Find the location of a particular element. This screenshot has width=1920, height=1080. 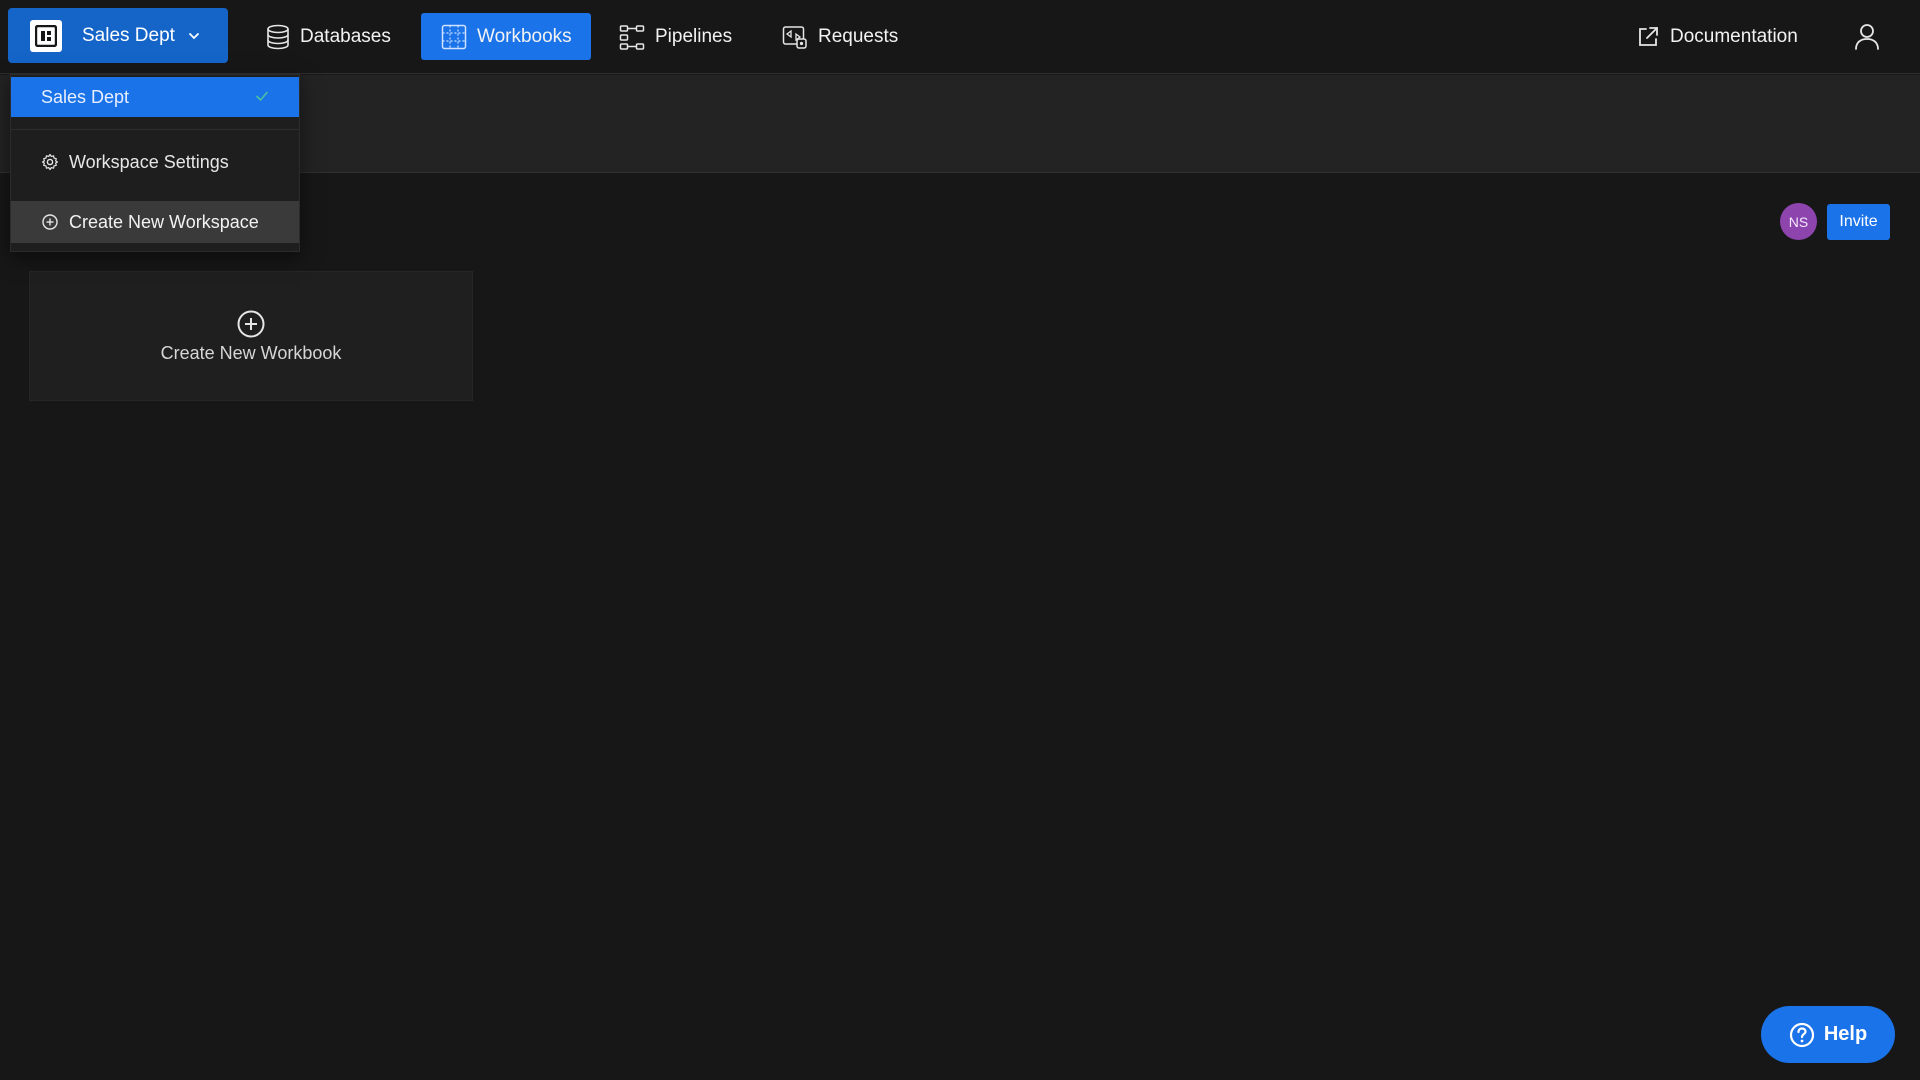

avatar-initials: NS is located at coordinates (1798, 221).